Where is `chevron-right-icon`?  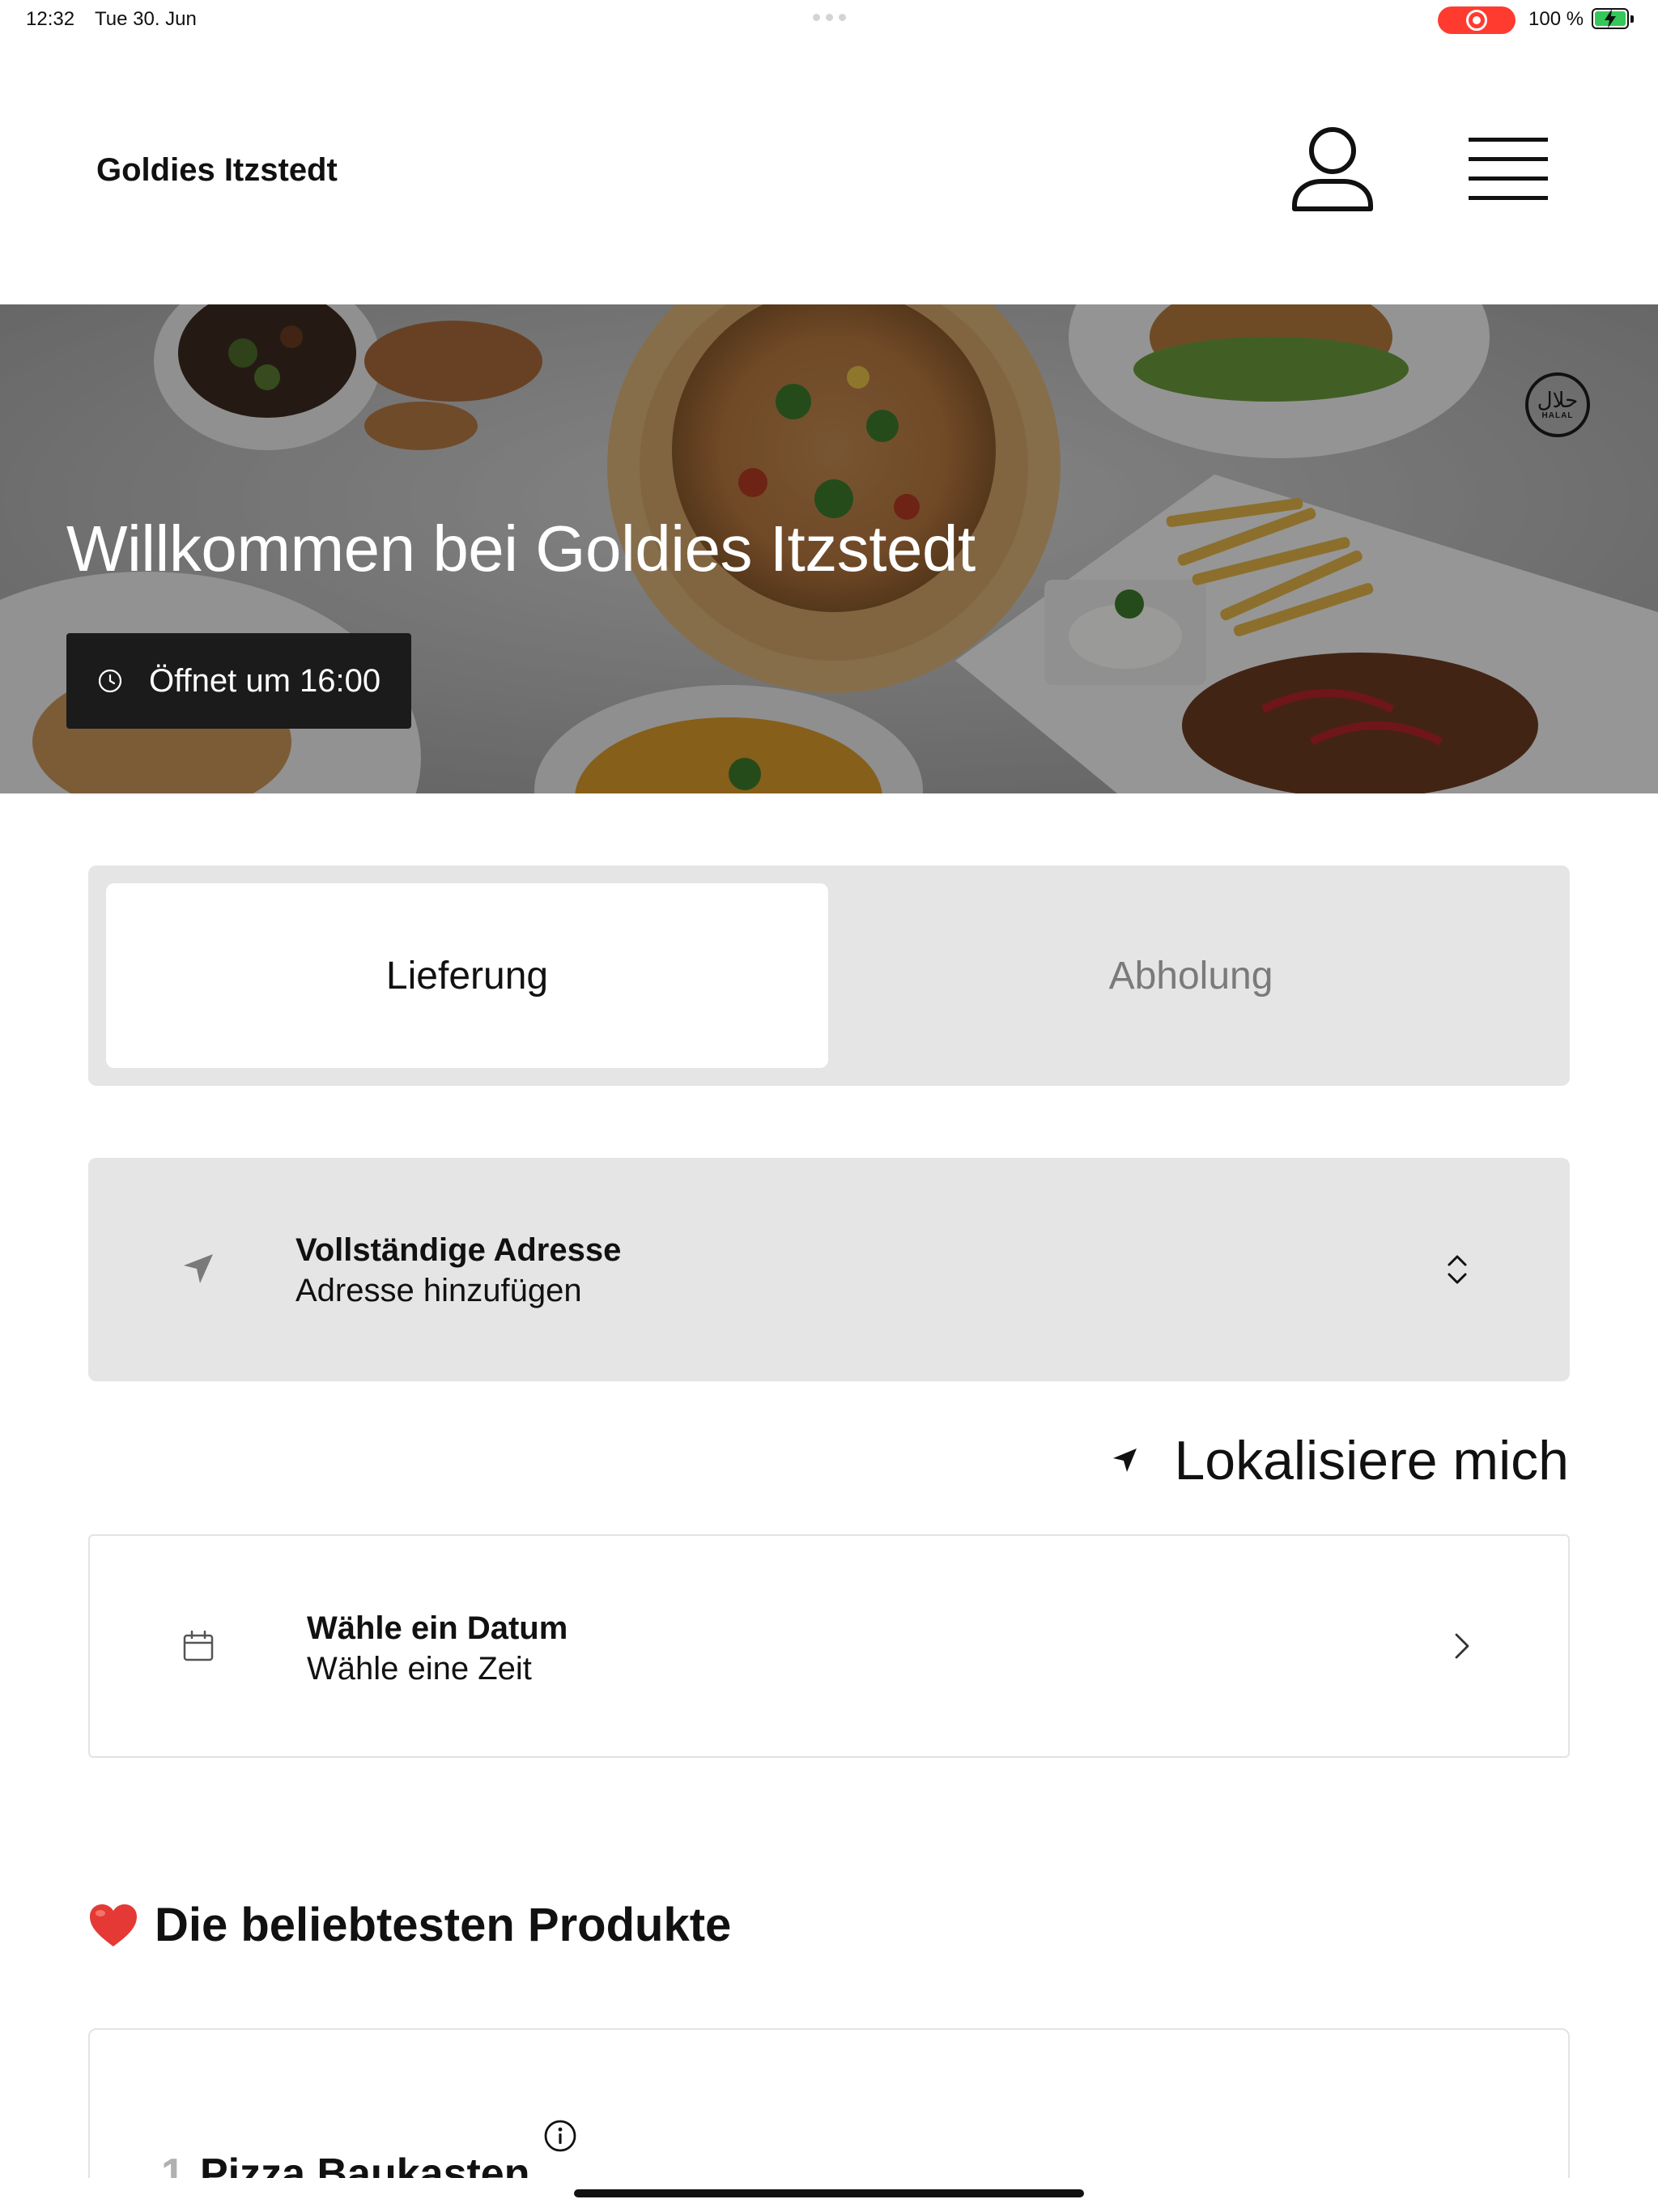 chevron-right-icon is located at coordinates (1462, 1646).